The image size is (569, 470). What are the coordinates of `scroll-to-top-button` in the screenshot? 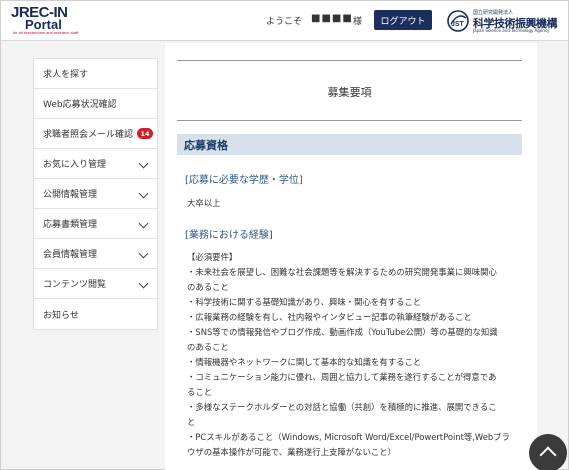 It's located at (548, 452).